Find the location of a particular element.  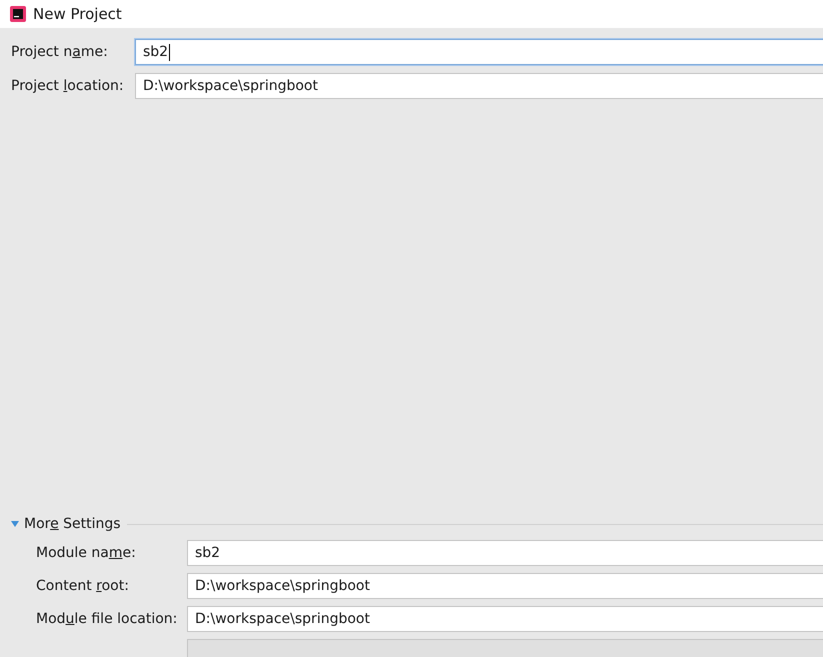

window-title: New Project is located at coordinates (77, 14).